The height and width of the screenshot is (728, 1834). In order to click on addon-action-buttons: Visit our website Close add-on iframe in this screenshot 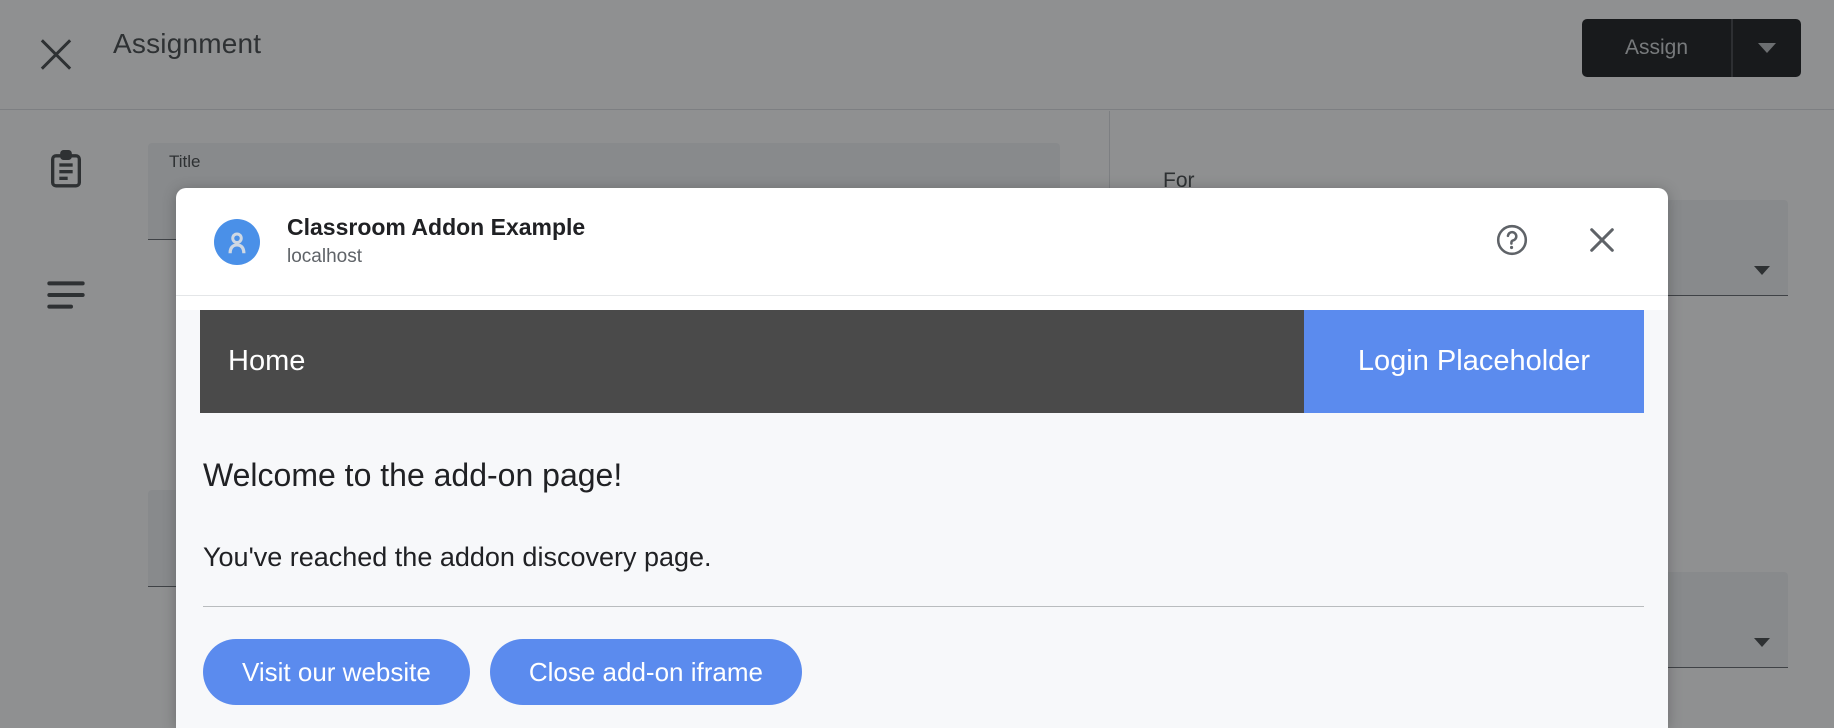, I will do `click(923, 672)`.